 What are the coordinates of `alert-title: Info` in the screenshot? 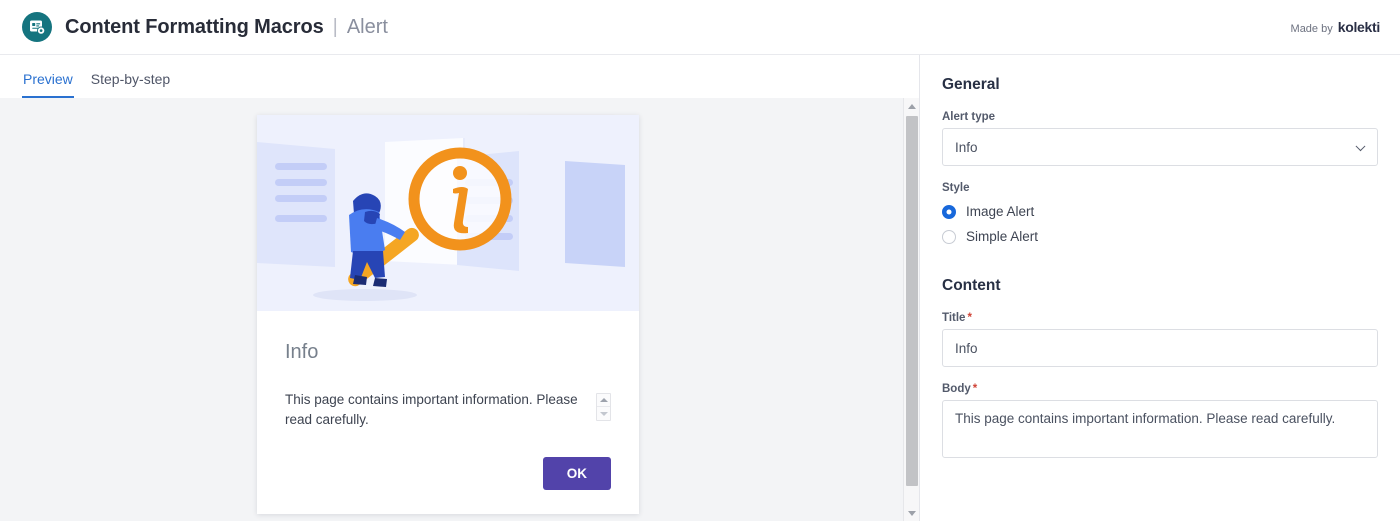 It's located at (302, 352).